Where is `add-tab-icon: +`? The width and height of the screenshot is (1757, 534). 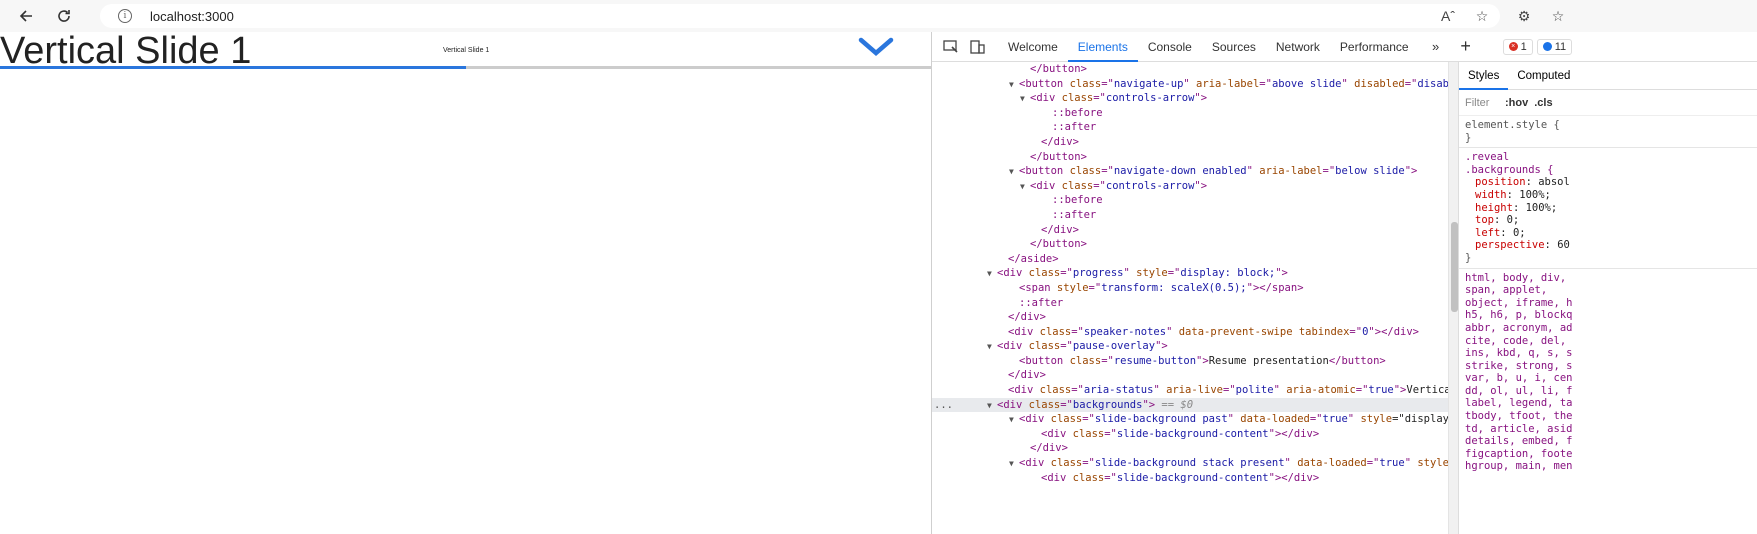 add-tab-icon: + is located at coordinates (1466, 47).